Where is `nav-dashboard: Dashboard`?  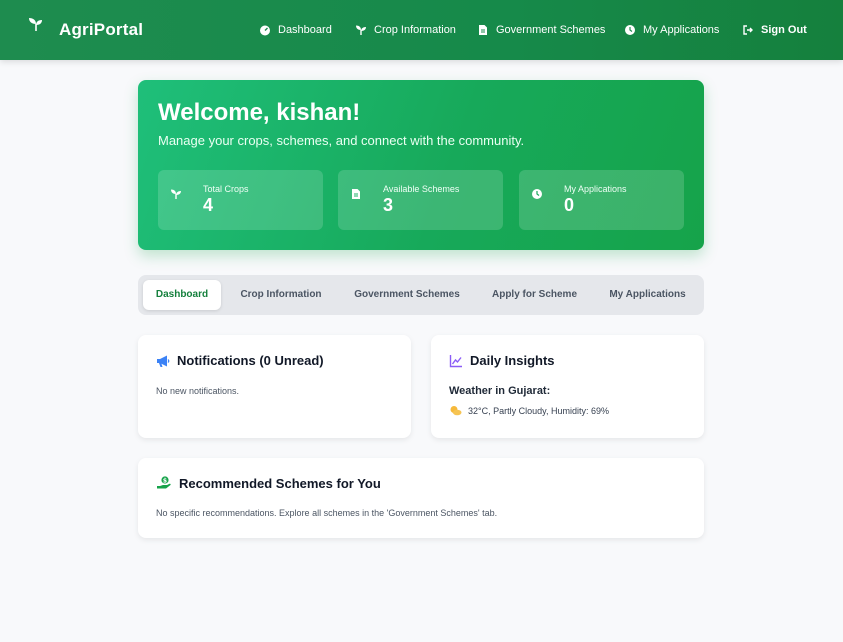 nav-dashboard: Dashboard is located at coordinates (295, 30).